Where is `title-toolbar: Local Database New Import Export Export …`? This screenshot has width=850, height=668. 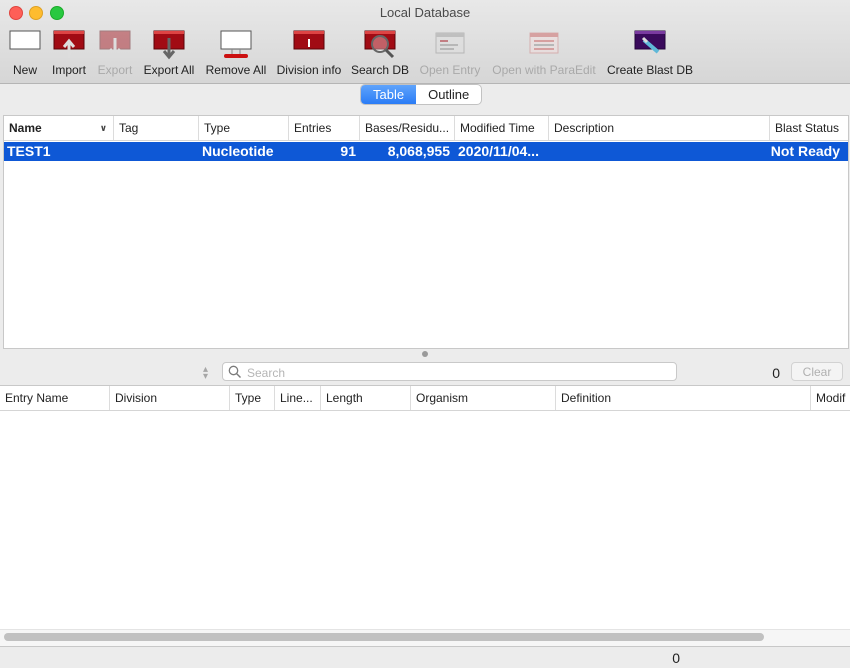 title-toolbar: Local Database New Import Export Export … is located at coordinates (425, 42).